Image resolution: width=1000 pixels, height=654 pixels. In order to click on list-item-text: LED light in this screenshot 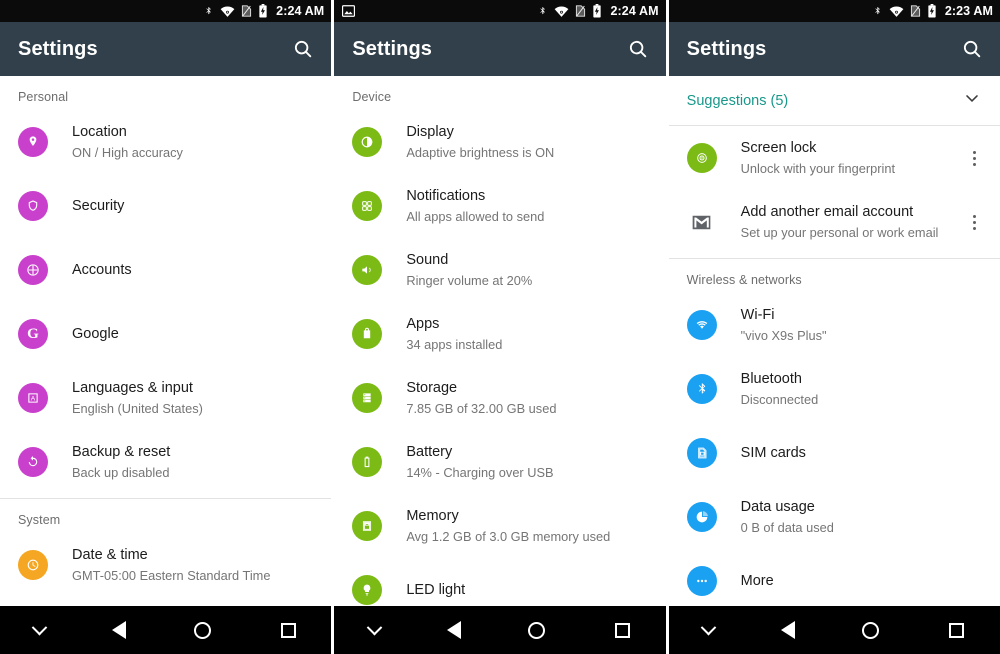, I will do `click(528, 590)`.